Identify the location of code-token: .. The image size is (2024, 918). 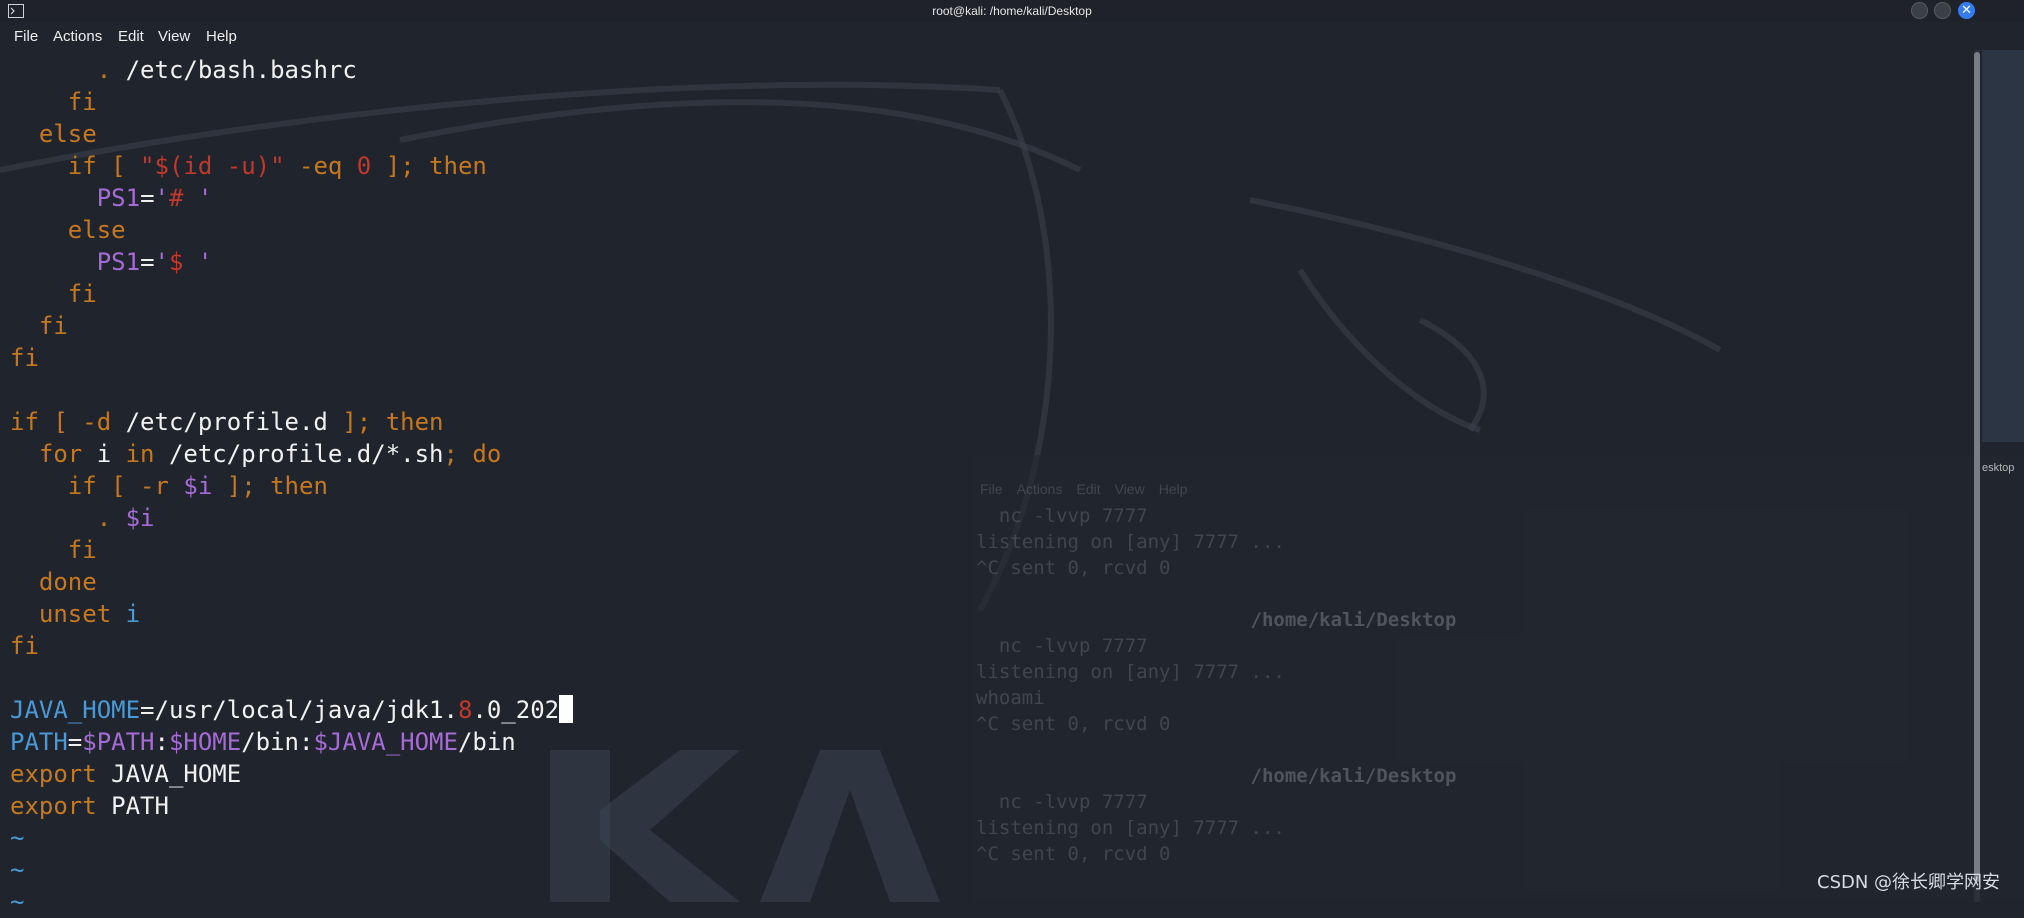
(104, 70).